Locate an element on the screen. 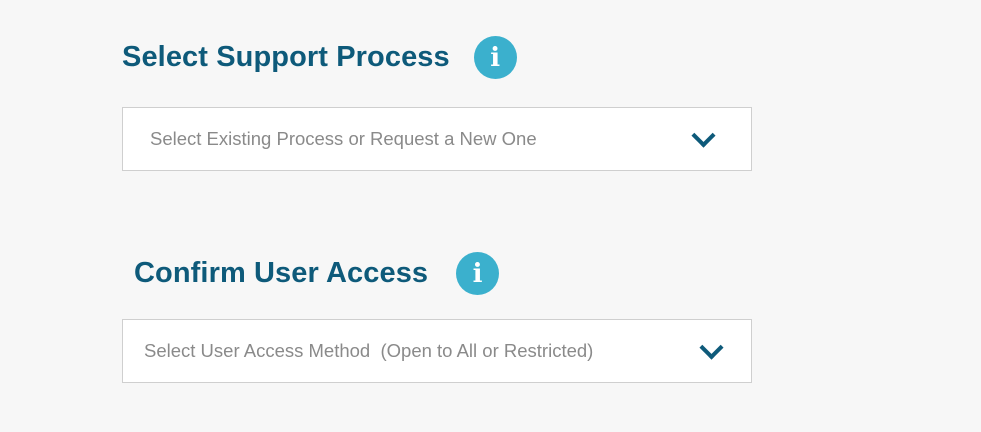 The width and height of the screenshot is (981, 432). support-process-title: Select Support Process is located at coordinates (286, 57).